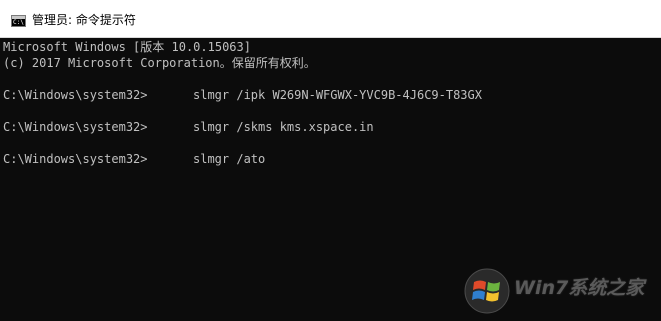 This screenshot has height=321, width=661. I want to click on command-line-ato: C:\Windows\system32> slmgr /ato, so click(134, 159).